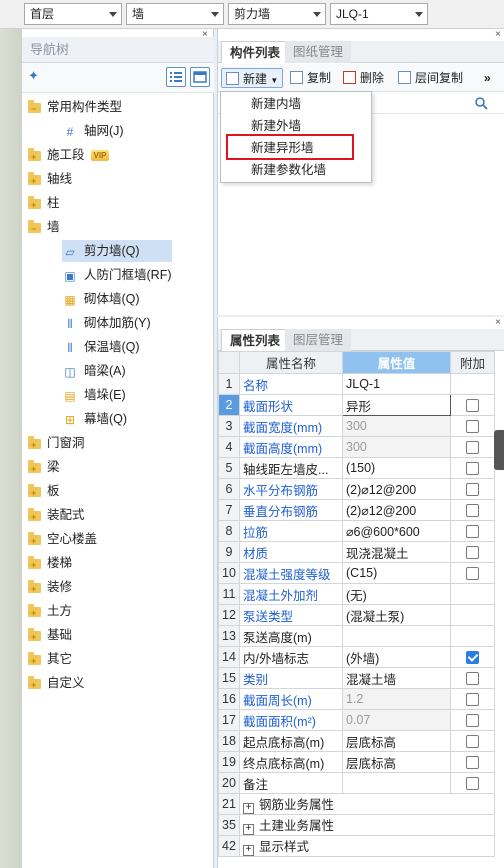 The height and width of the screenshot is (868, 504). I want to click on property-row: 11 混凝土外加剂 (无), so click(356, 594).